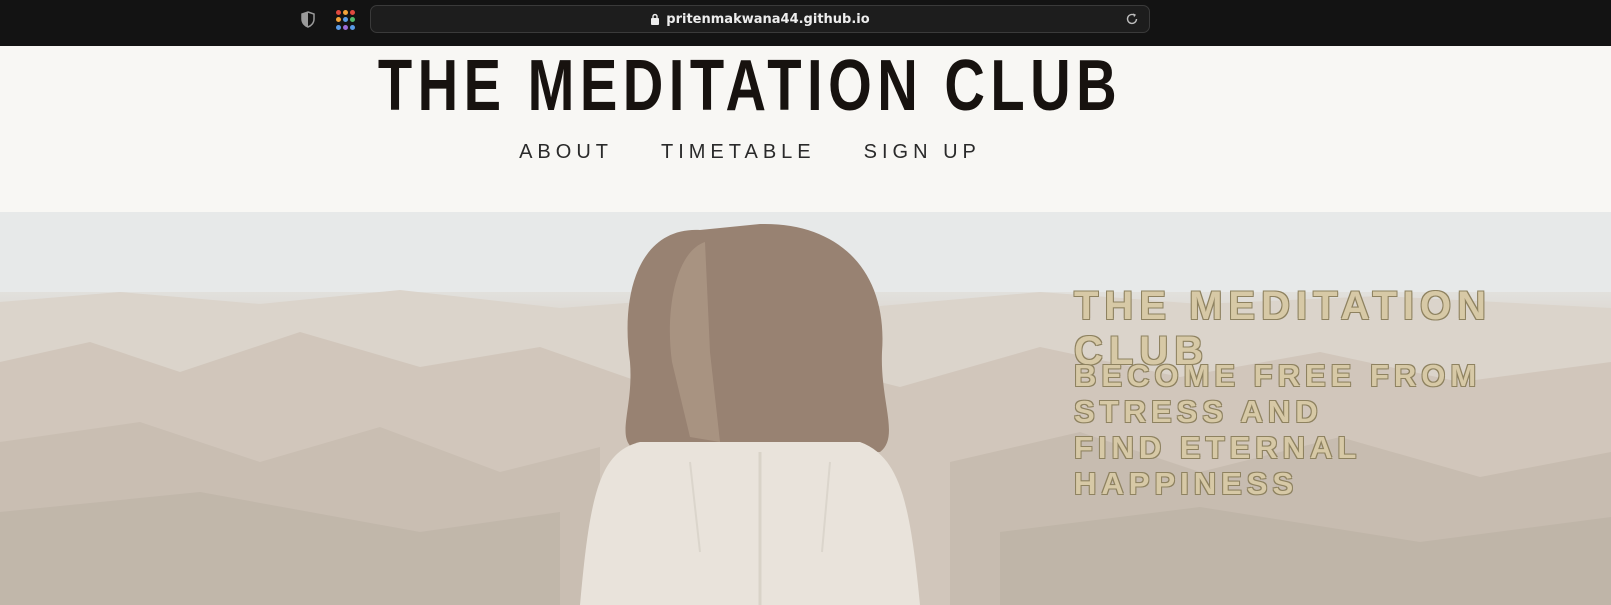 This screenshot has width=1611, height=605. Describe the element at coordinates (566, 152) in the screenshot. I see `nav-about: ABOUT` at that location.